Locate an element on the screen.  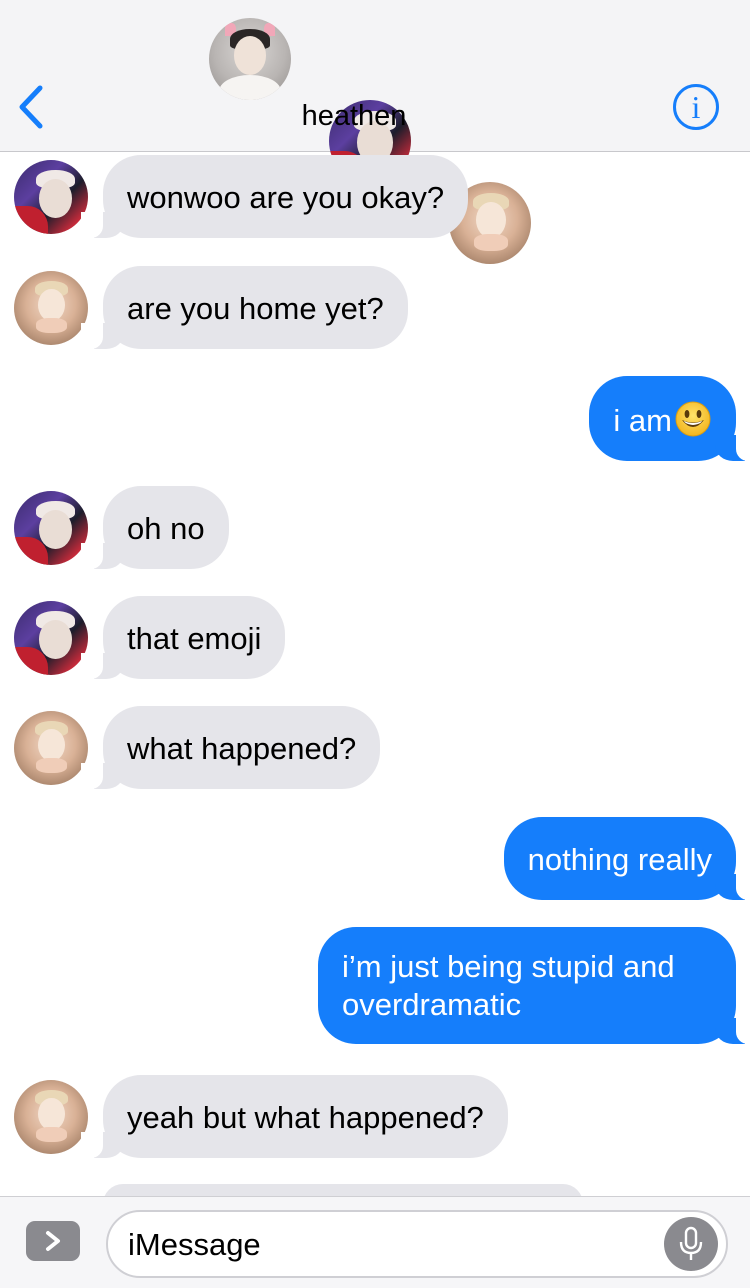
outgoing-message: i am is located at coordinates (669, 418).